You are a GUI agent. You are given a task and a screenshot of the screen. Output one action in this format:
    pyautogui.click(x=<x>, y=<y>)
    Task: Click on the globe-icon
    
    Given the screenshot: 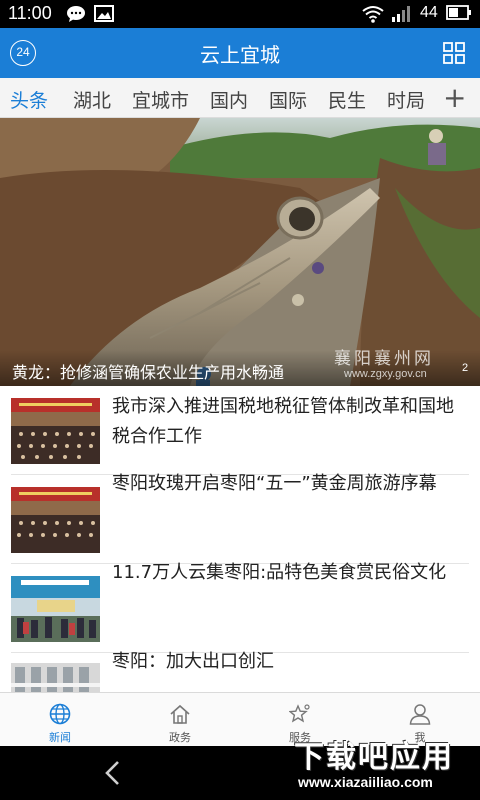 What is the action you would take?
    pyautogui.click(x=60, y=714)
    